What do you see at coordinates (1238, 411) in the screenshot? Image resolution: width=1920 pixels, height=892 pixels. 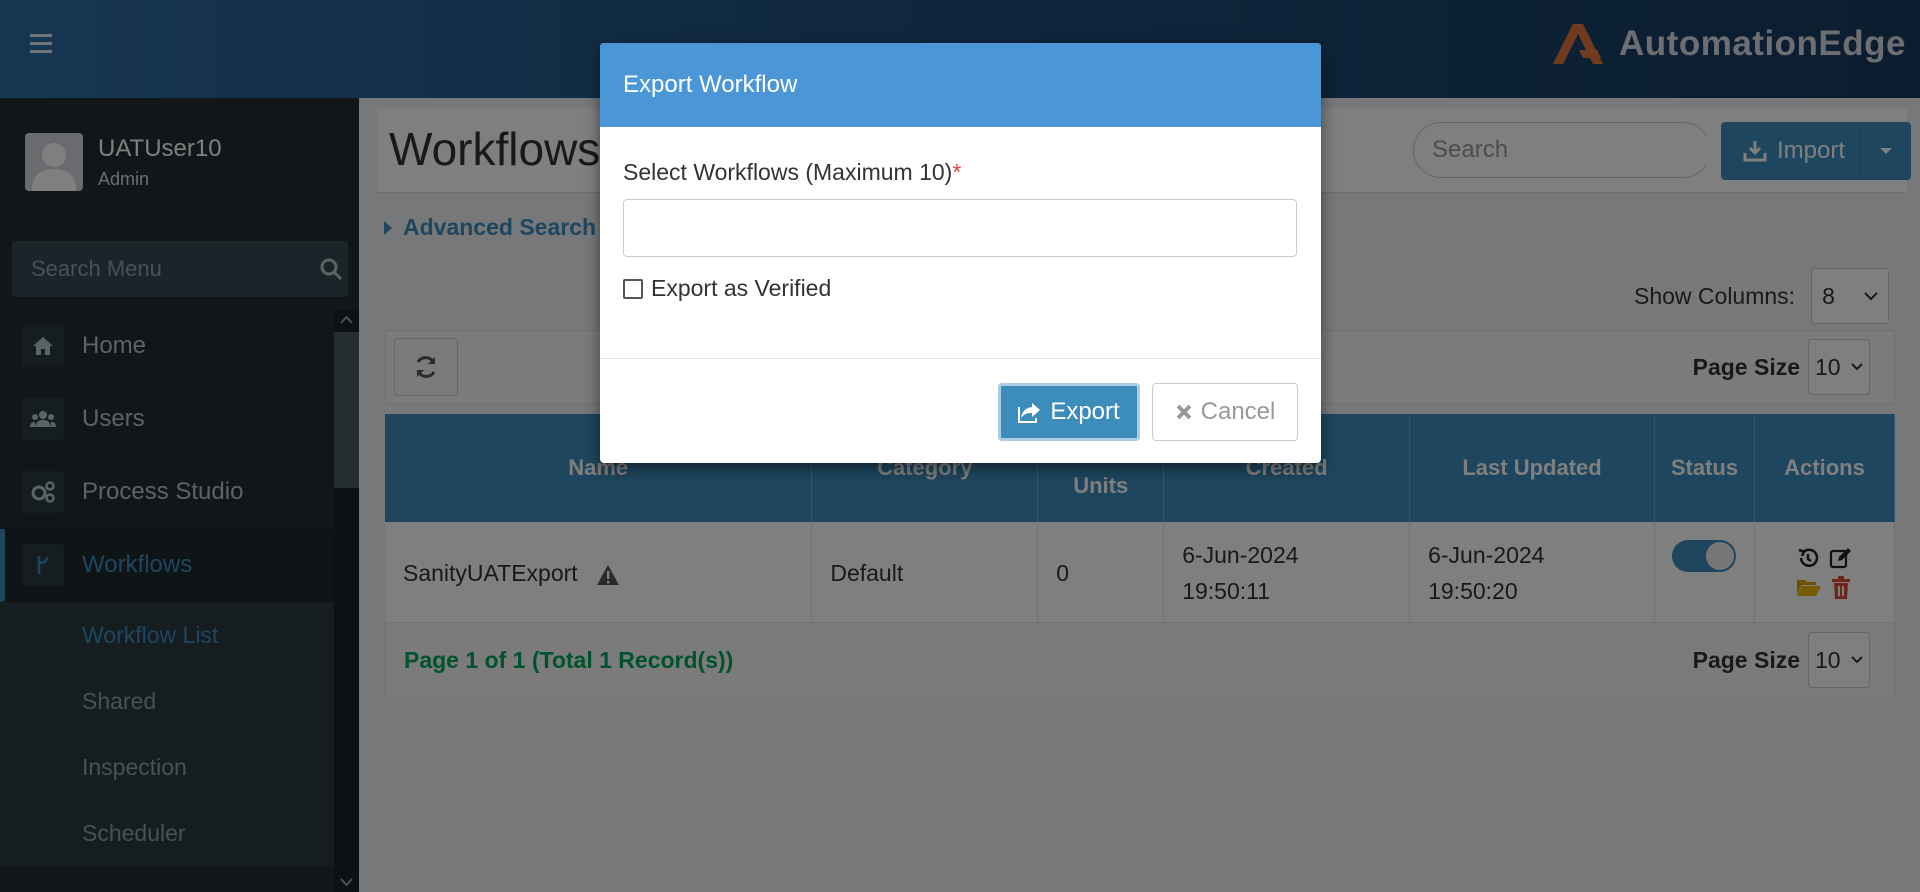 I see `cancel-label: Cancel` at bounding box center [1238, 411].